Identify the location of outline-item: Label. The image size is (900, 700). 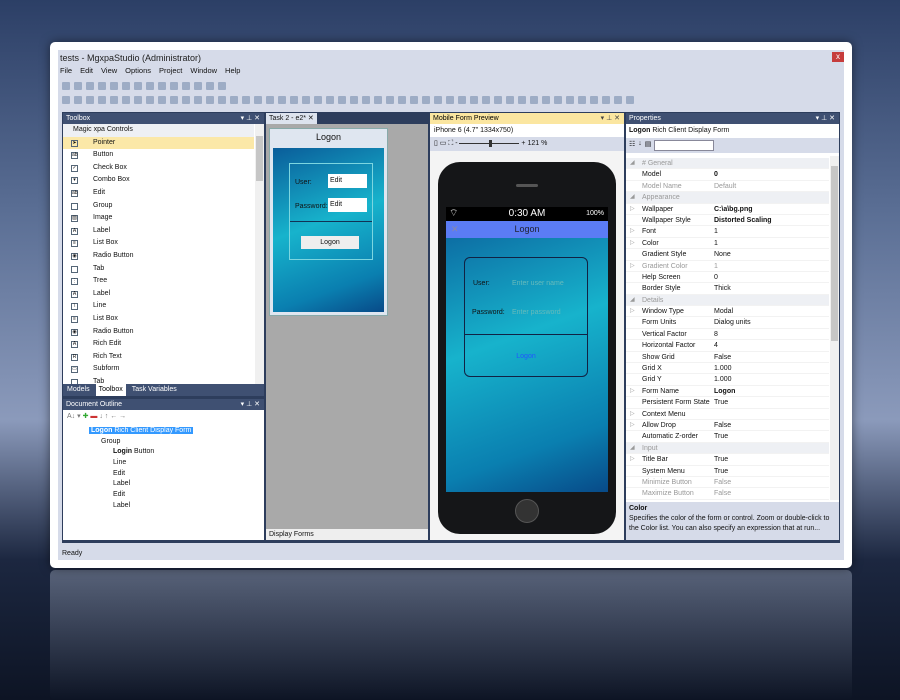
(166, 484).